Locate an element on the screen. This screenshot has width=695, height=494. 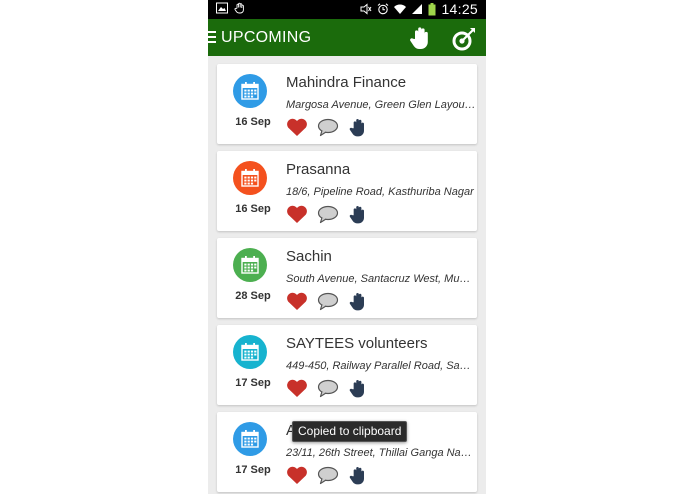
menu-icon is located at coordinates (212, 37).